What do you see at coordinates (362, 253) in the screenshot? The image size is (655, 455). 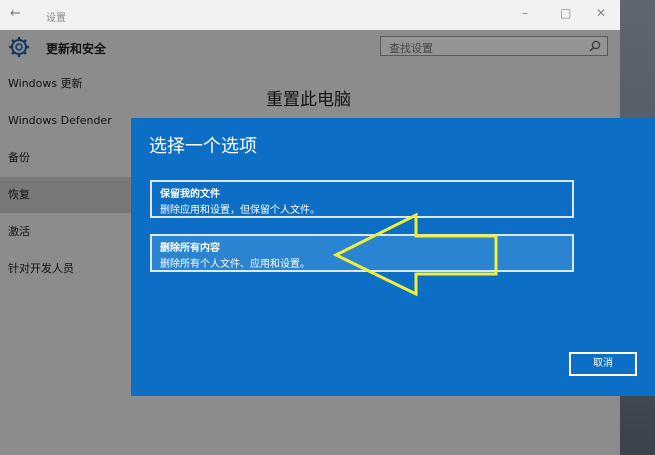 I see `remove-everything-option: 删除所有内容 删除所有个人文件、应用和设置。` at bounding box center [362, 253].